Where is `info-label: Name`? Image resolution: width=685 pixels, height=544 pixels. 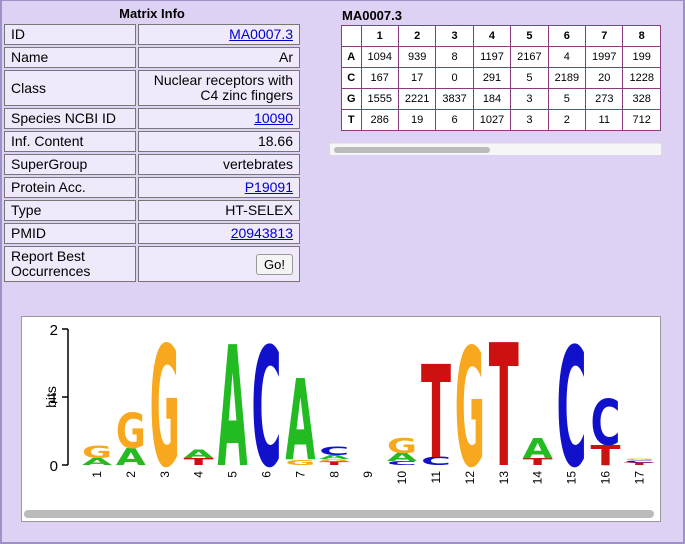 info-label: Name is located at coordinates (70, 57).